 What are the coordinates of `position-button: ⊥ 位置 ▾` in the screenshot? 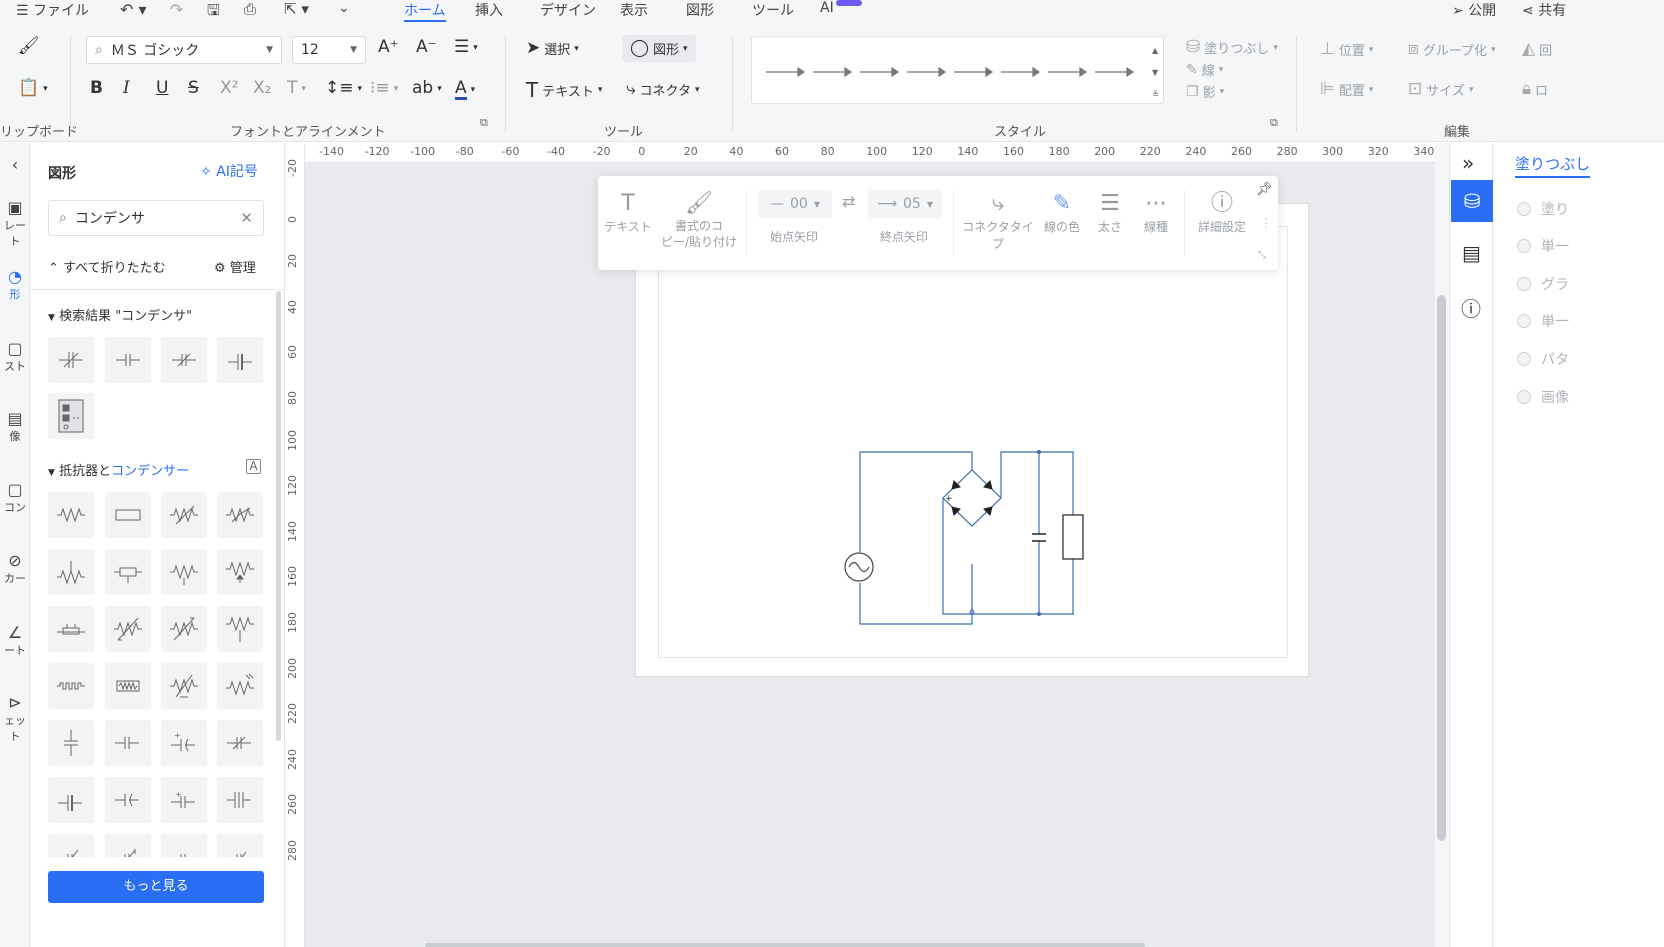 It's located at (1346, 50).